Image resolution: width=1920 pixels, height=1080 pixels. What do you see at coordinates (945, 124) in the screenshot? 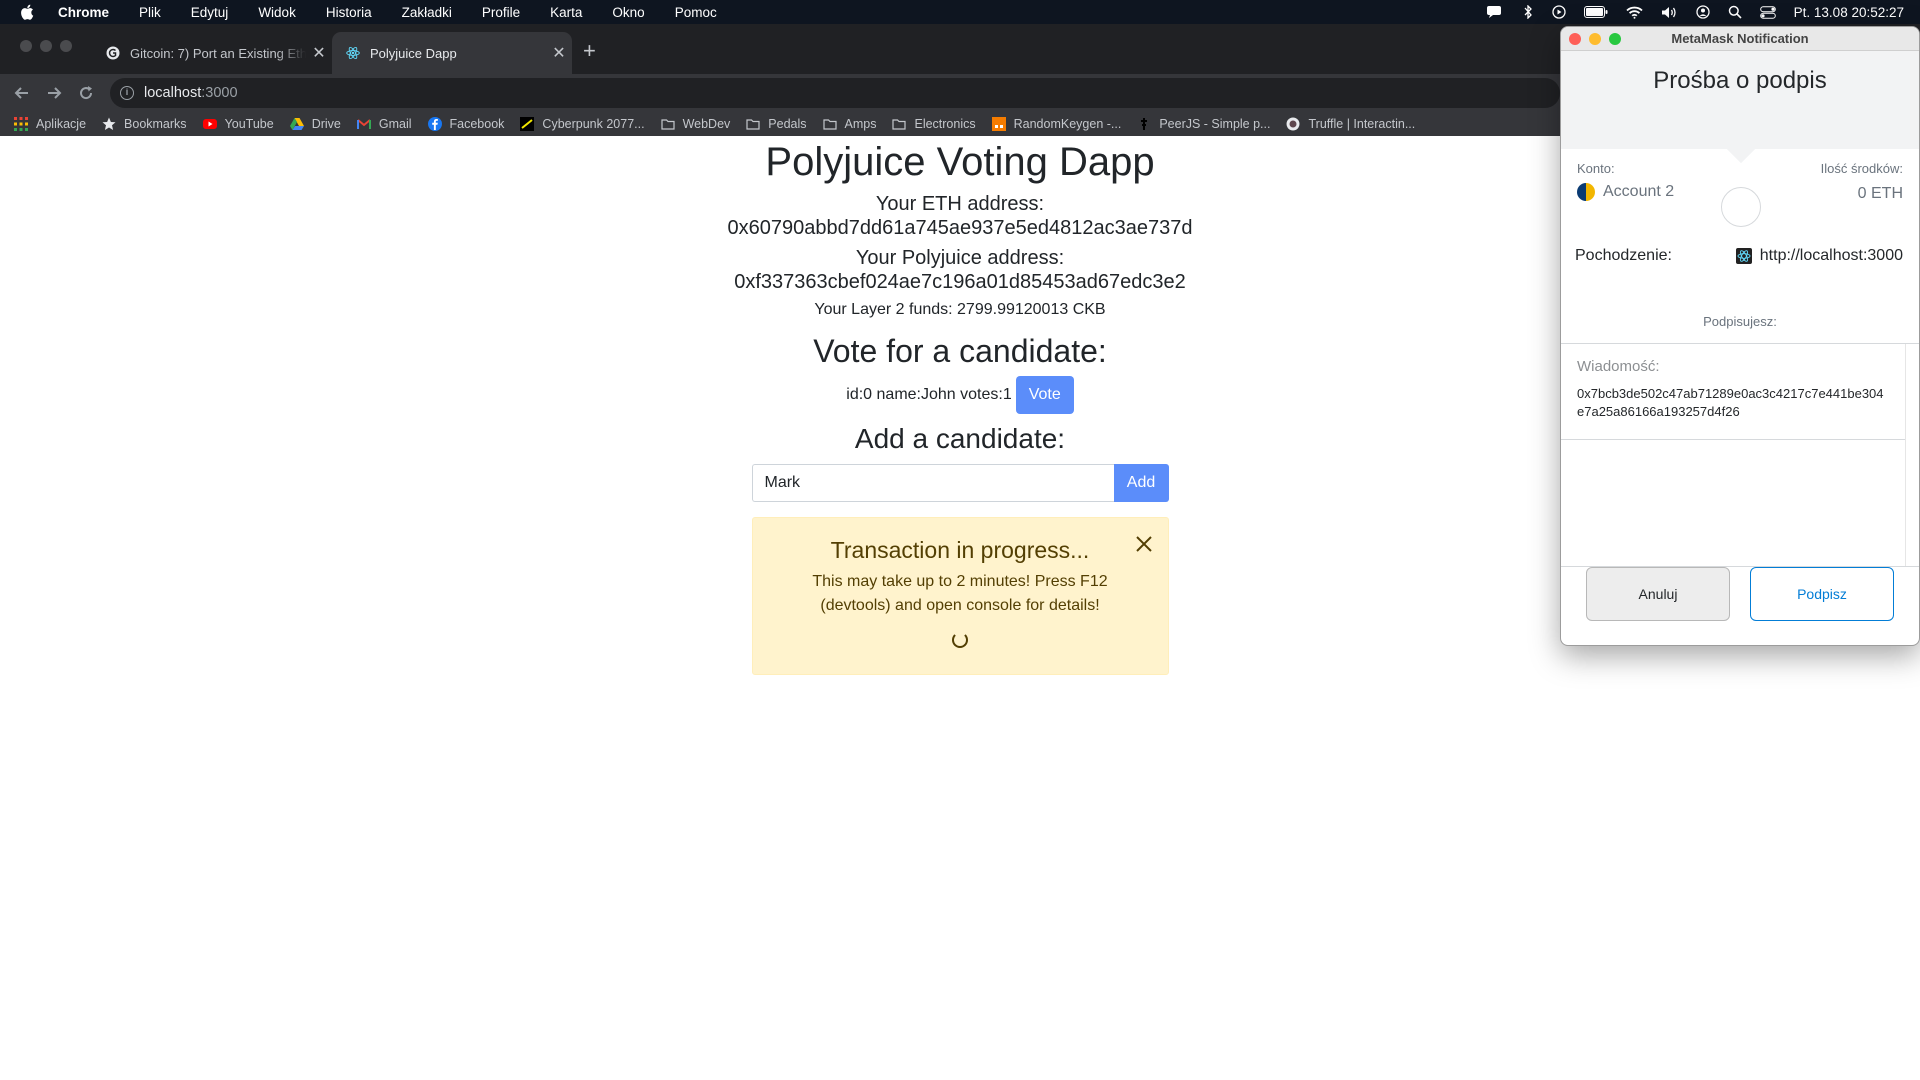
I see `bookmark-label: Electronics` at bounding box center [945, 124].